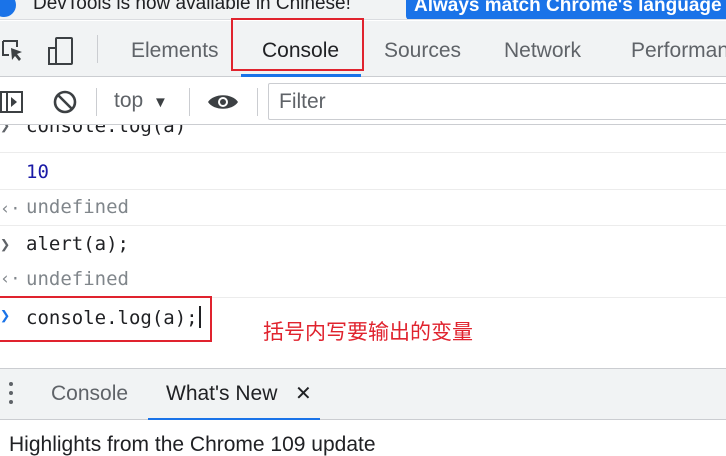 The width and height of the screenshot is (726, 456). I want to click on tab-sources: Sources, so click(422, 49).